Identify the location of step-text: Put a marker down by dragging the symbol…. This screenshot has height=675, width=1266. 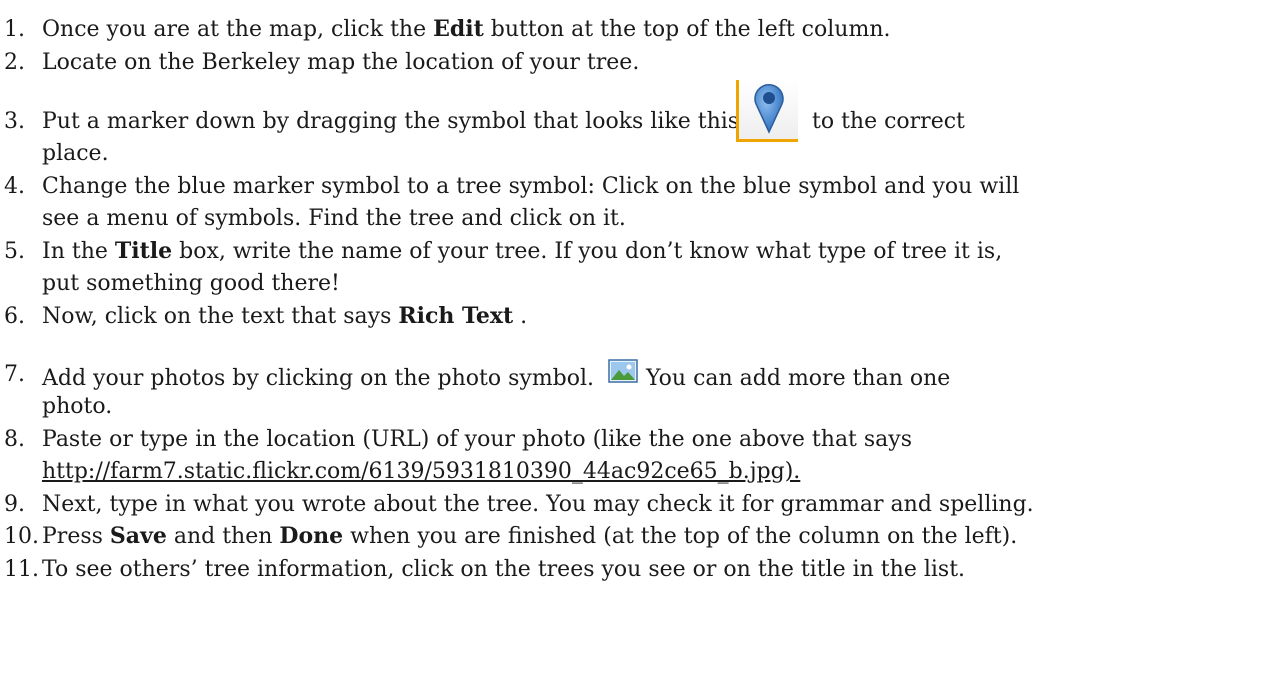
(394, 121).